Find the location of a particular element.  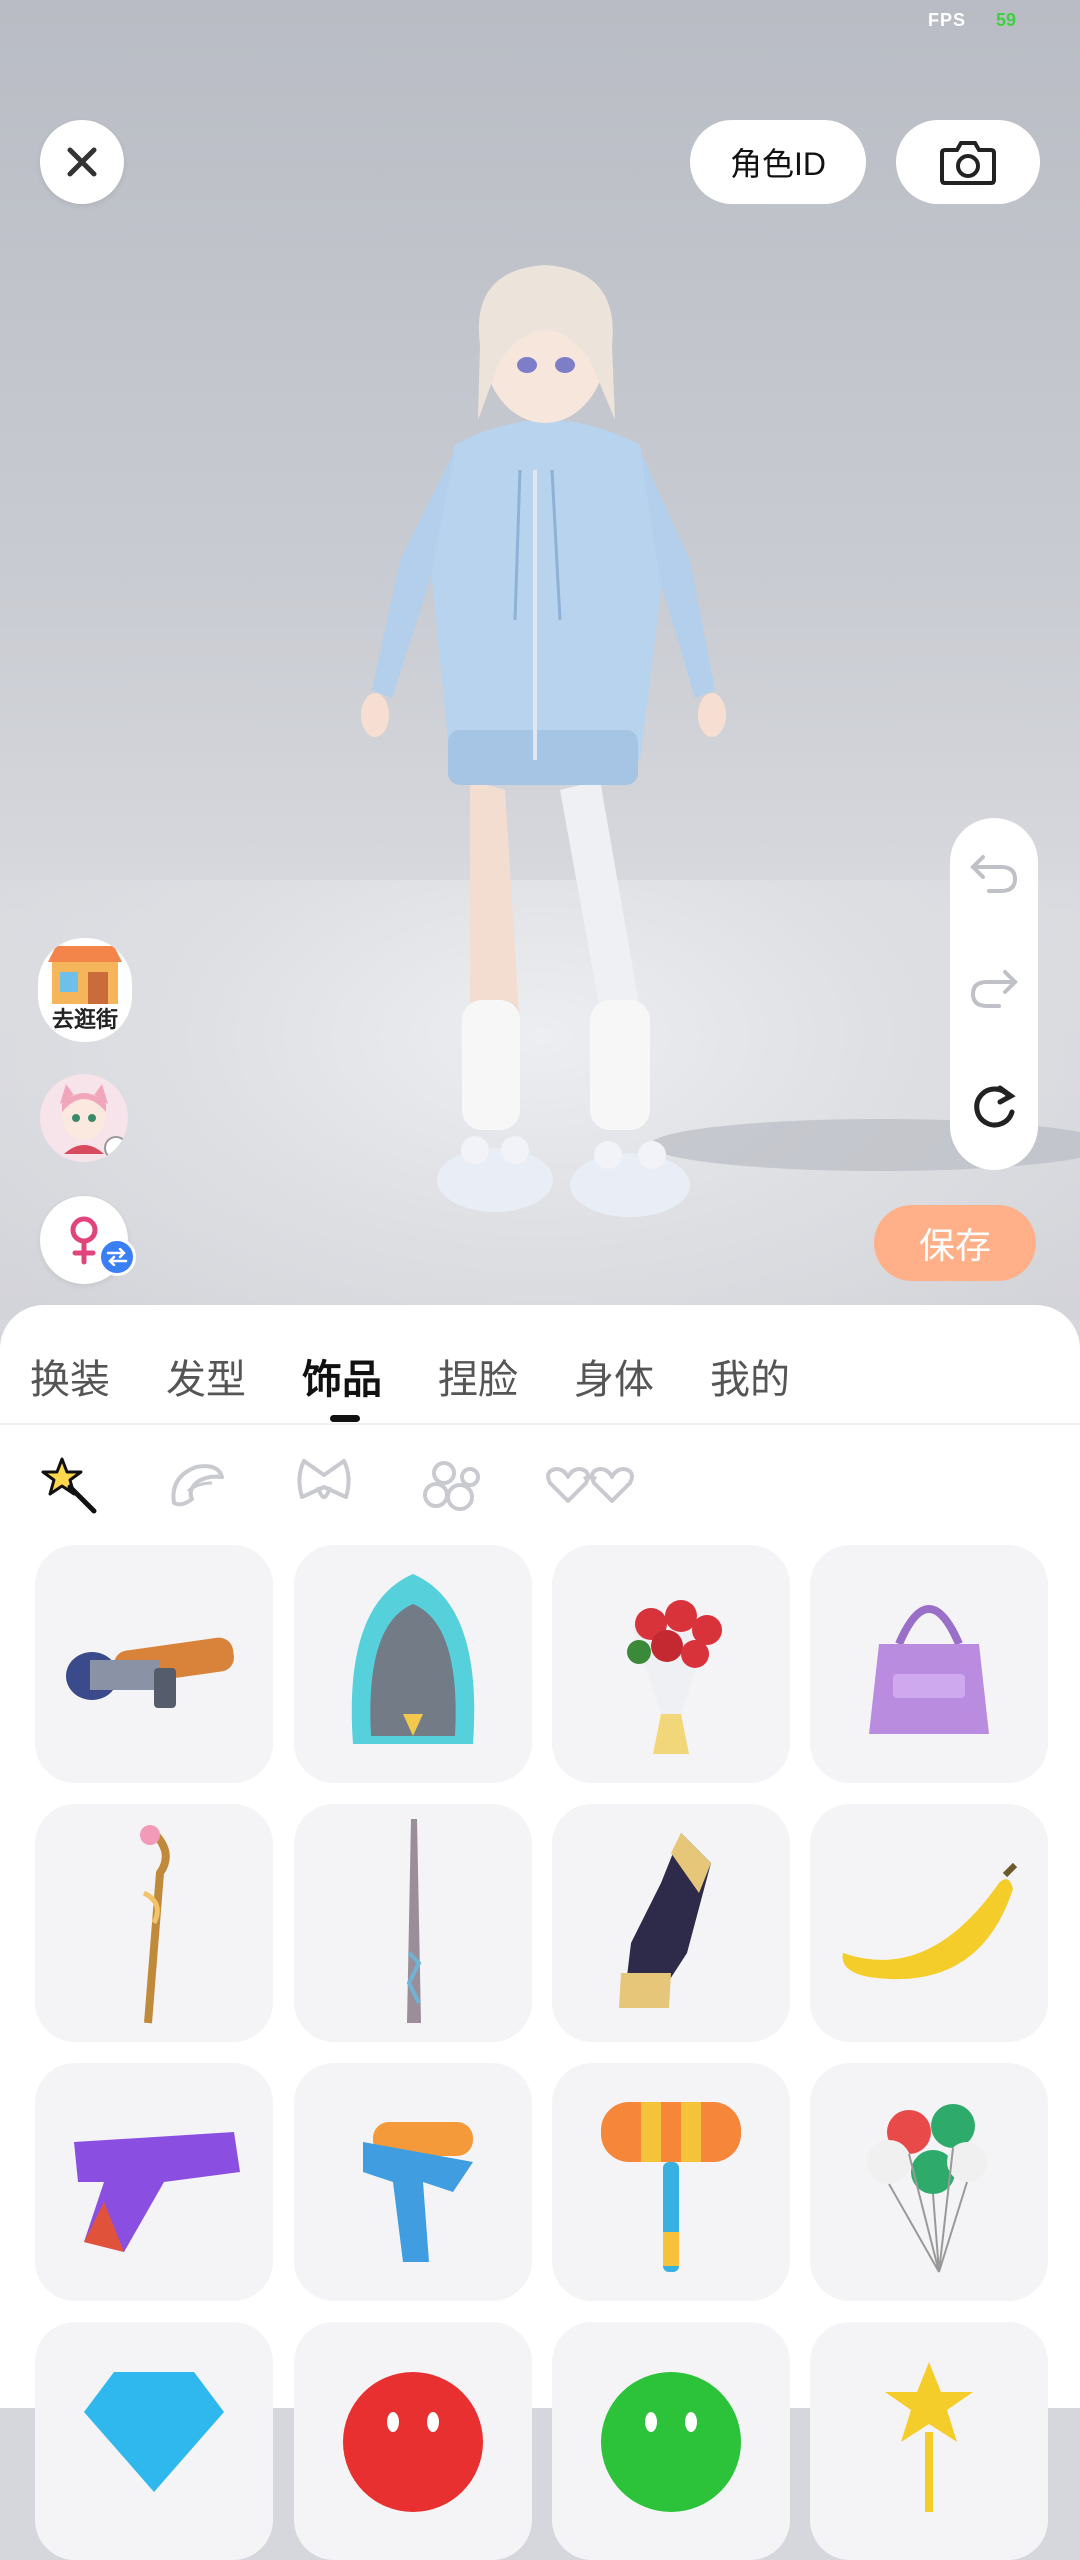

history-panel is located at coordinates (994, 994).